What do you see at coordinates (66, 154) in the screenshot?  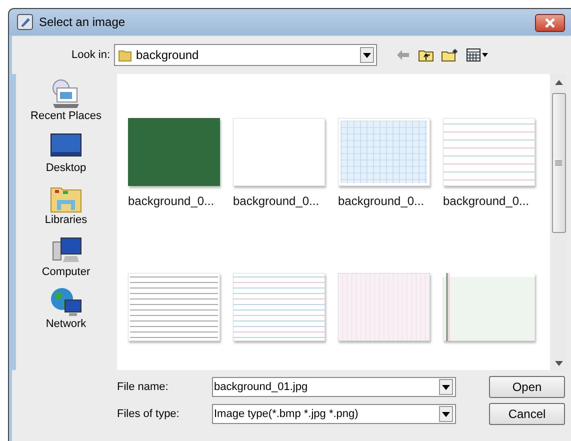 I see `place-item: Desktop` at bounding box center [66, 154].